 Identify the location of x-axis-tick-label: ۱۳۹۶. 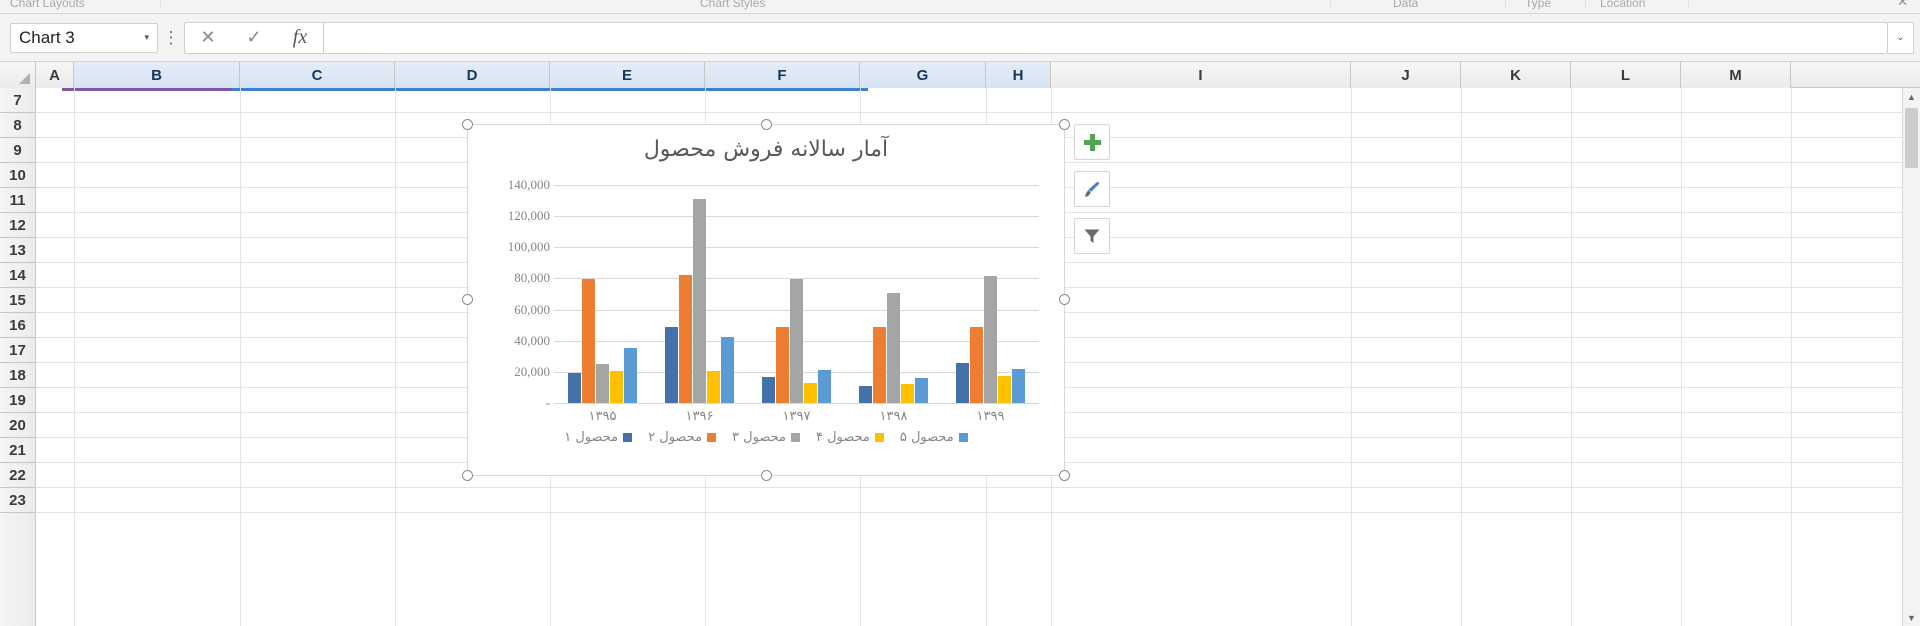
(699, 416).